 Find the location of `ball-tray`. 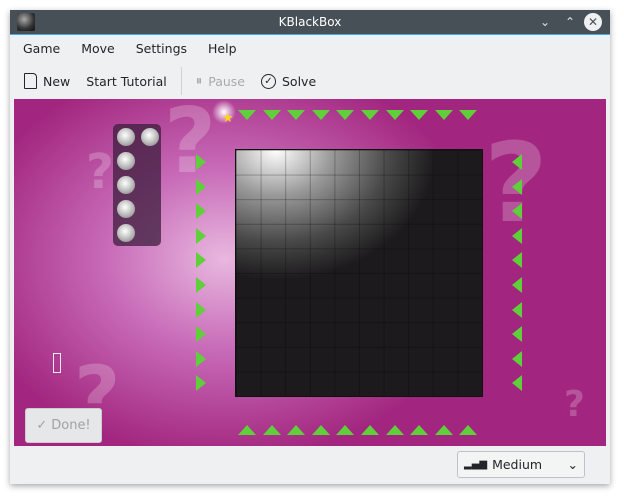

ball-tray is located at coordinates (137, 185).